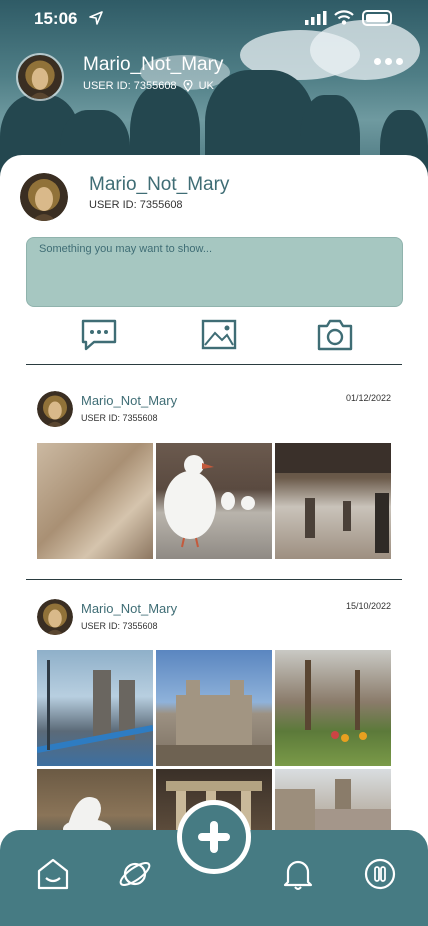 The height and width of the screenshot is (926, 428). Describe the element at coordinates (344, 17) in the screenshot. I see `wifi-icon` at that location.